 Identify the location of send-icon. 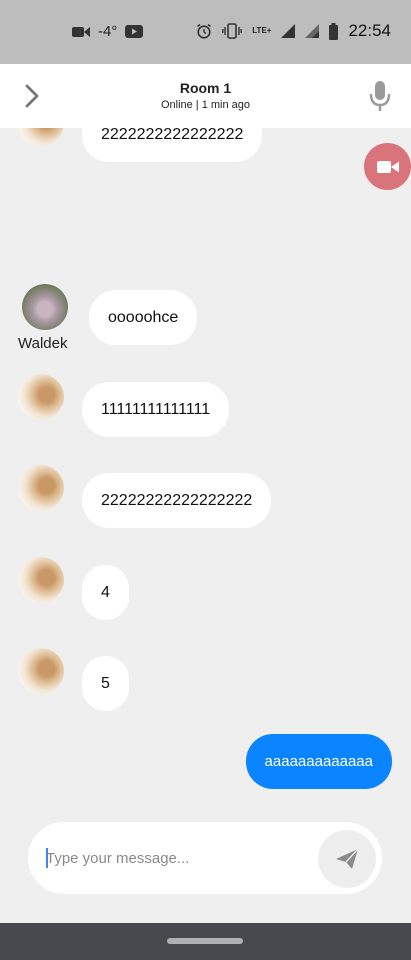
(347, 858).